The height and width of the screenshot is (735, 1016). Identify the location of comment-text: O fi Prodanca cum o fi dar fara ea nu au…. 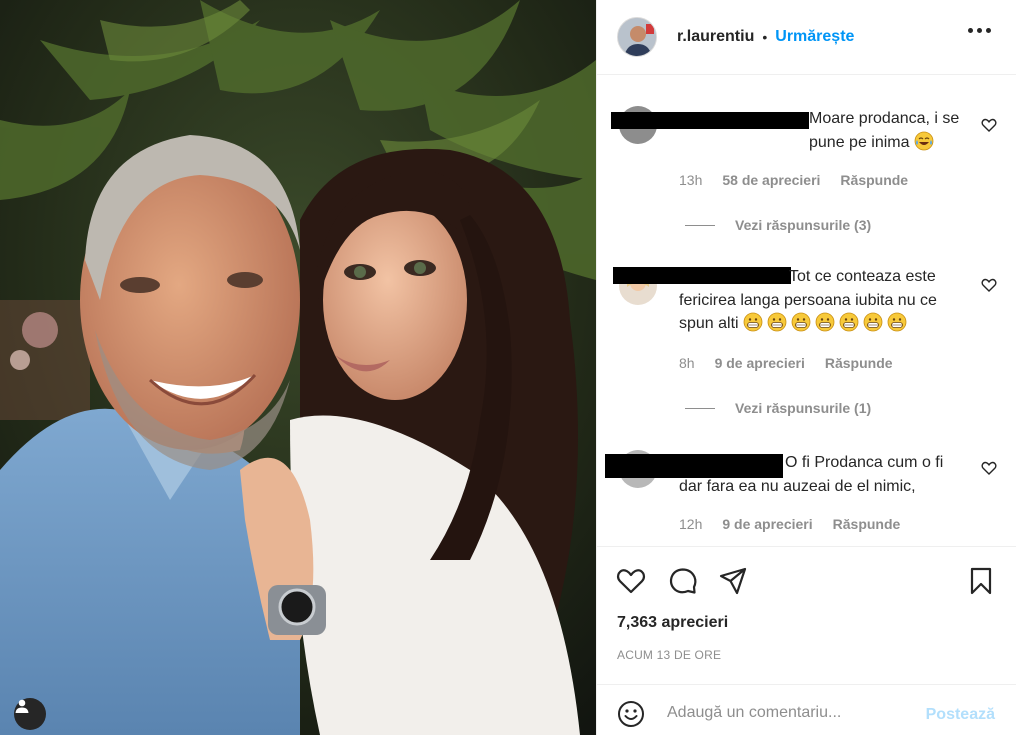
(811, 474).